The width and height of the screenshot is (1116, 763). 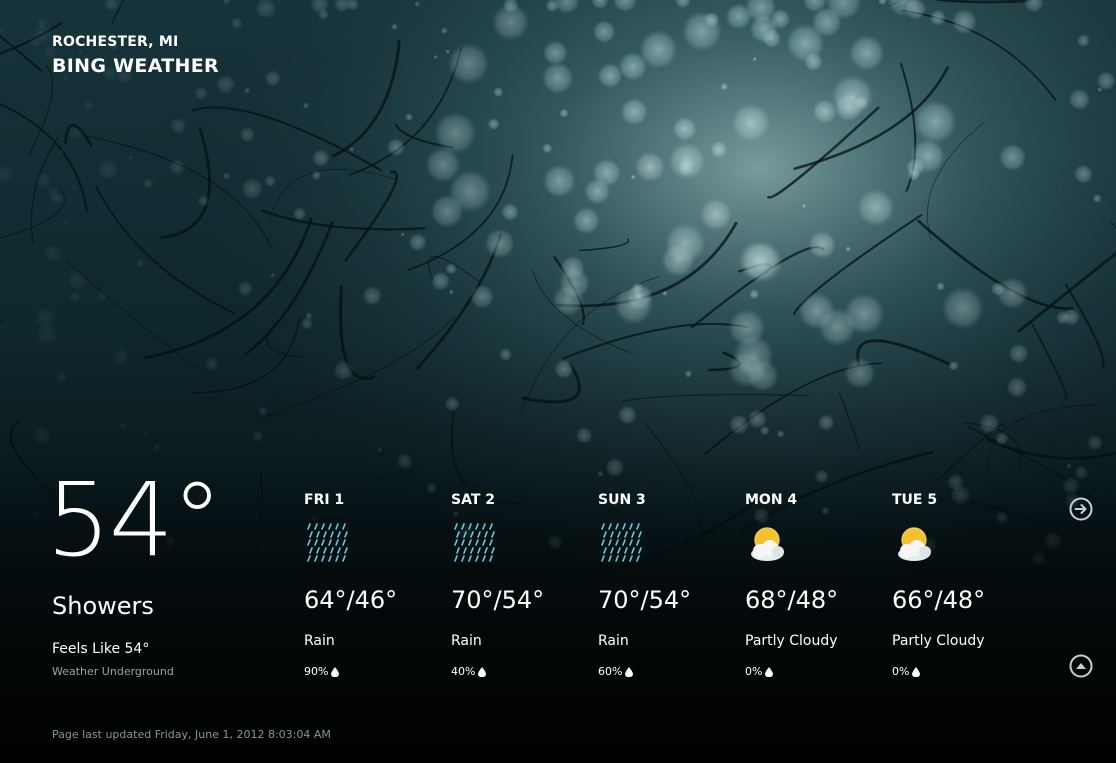 I want to click on forecast-day: MON 4 68°/48° Partly Cloudy 0%, so click(x=815, y=587).